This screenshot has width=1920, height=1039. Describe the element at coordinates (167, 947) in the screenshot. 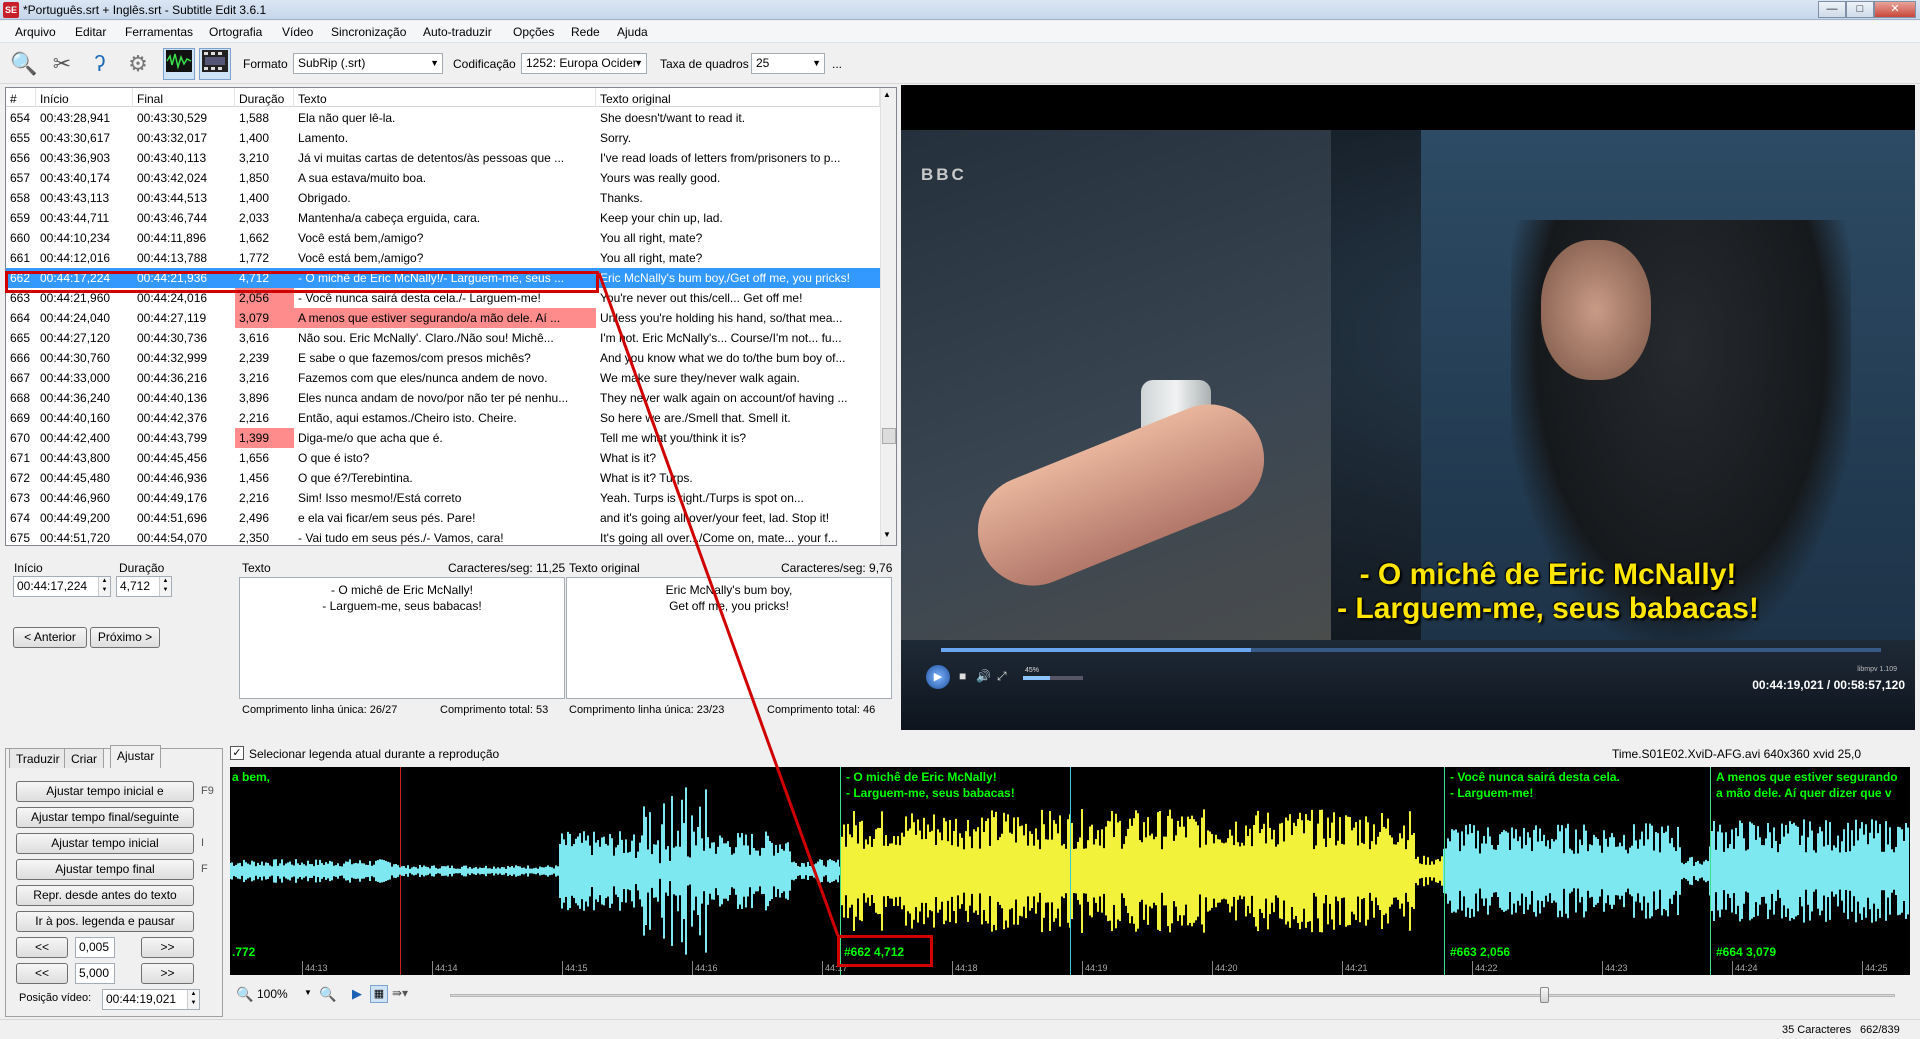

I see `step-forward-small-button: >>` at that location.